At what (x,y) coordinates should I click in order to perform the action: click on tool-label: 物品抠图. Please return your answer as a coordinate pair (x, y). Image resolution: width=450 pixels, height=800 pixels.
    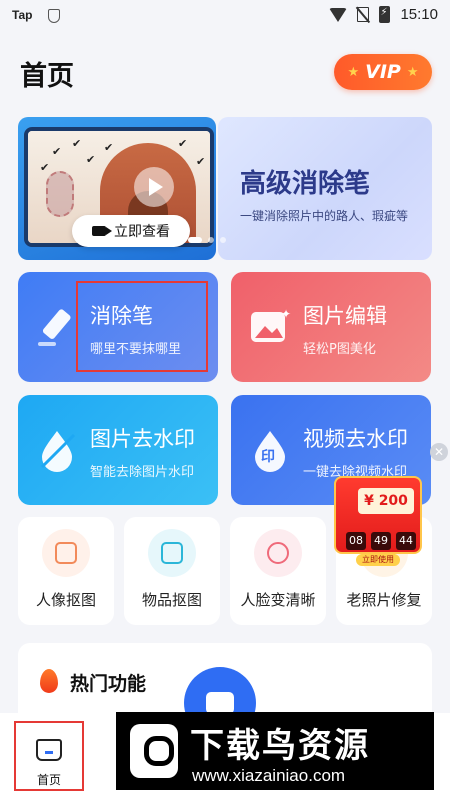
    Looking at the image, I should click on (171, 600).